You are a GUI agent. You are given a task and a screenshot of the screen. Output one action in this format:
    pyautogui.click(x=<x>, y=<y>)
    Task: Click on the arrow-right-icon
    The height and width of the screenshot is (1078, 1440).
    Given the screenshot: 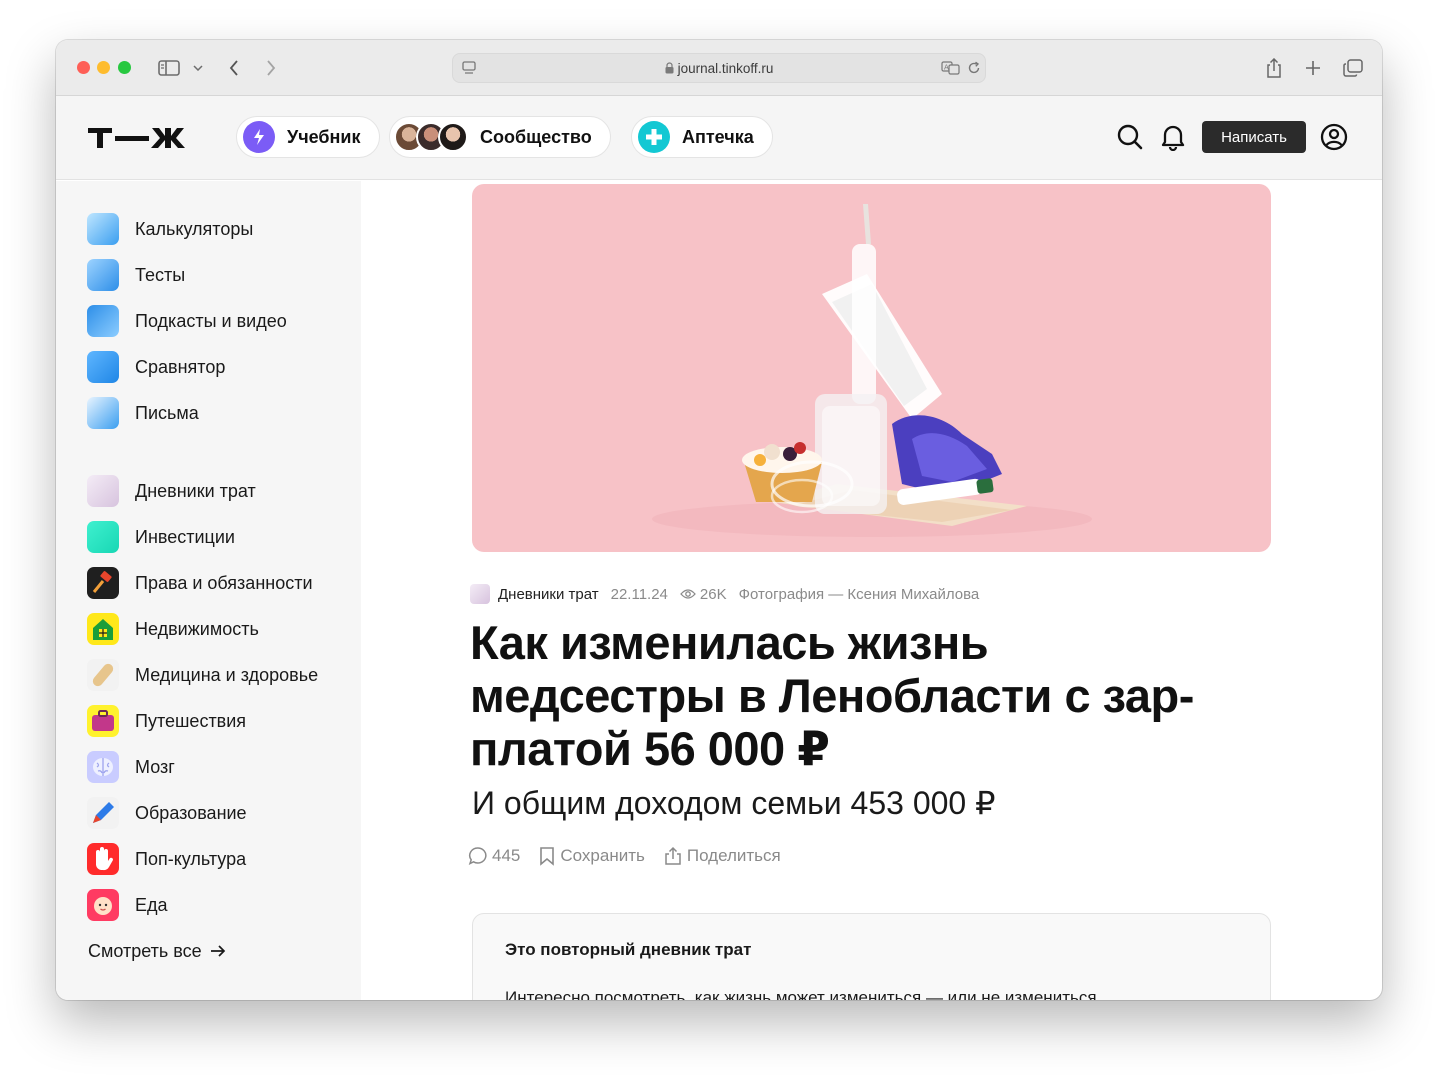 What is the action you would take?
    pyautogui.click(x=218, y=951)
    